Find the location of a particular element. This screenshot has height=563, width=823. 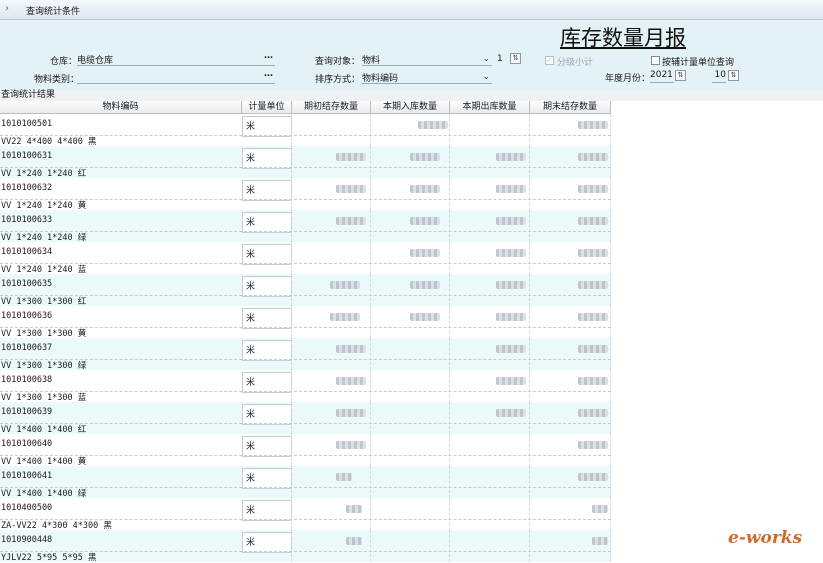

table-row: 1010900448 米 YJLV22 5*95 5*95 黑 is located at coordinates (305, 546).